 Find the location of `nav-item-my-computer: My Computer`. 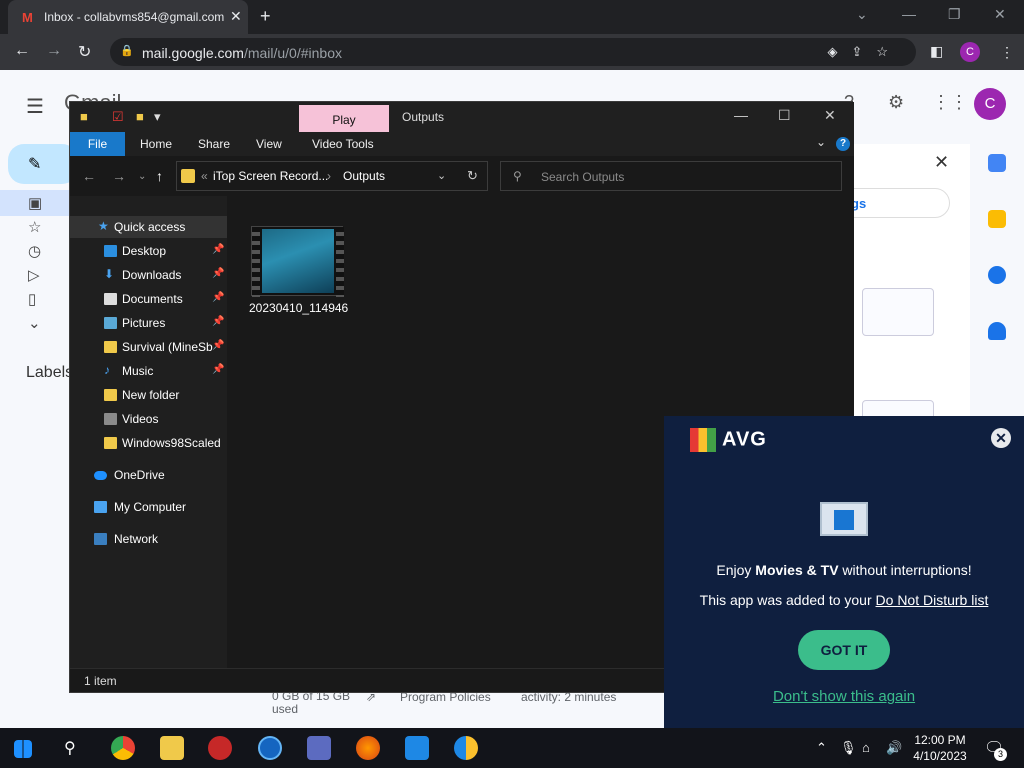

nav-item-my-computer: My Computer is located at coordinates (148, 507).